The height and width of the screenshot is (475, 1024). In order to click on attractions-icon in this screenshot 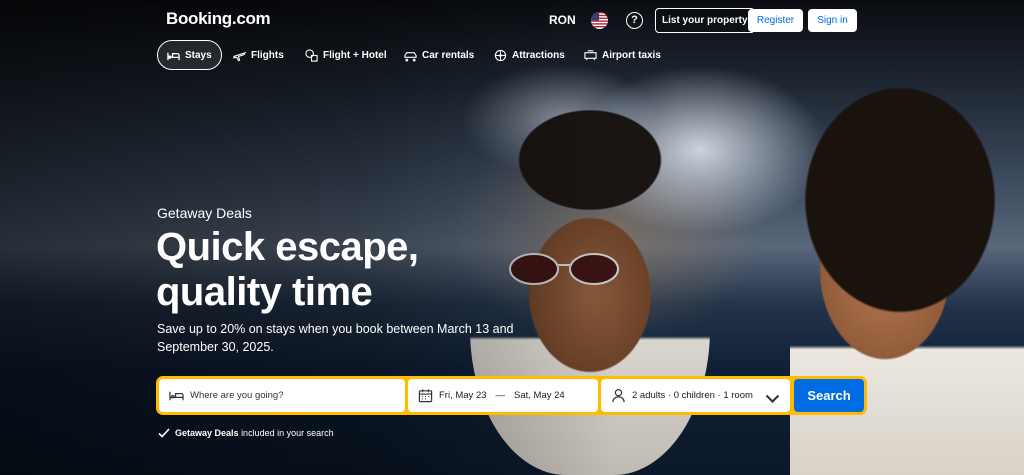, I will do `click(500, 55)`.